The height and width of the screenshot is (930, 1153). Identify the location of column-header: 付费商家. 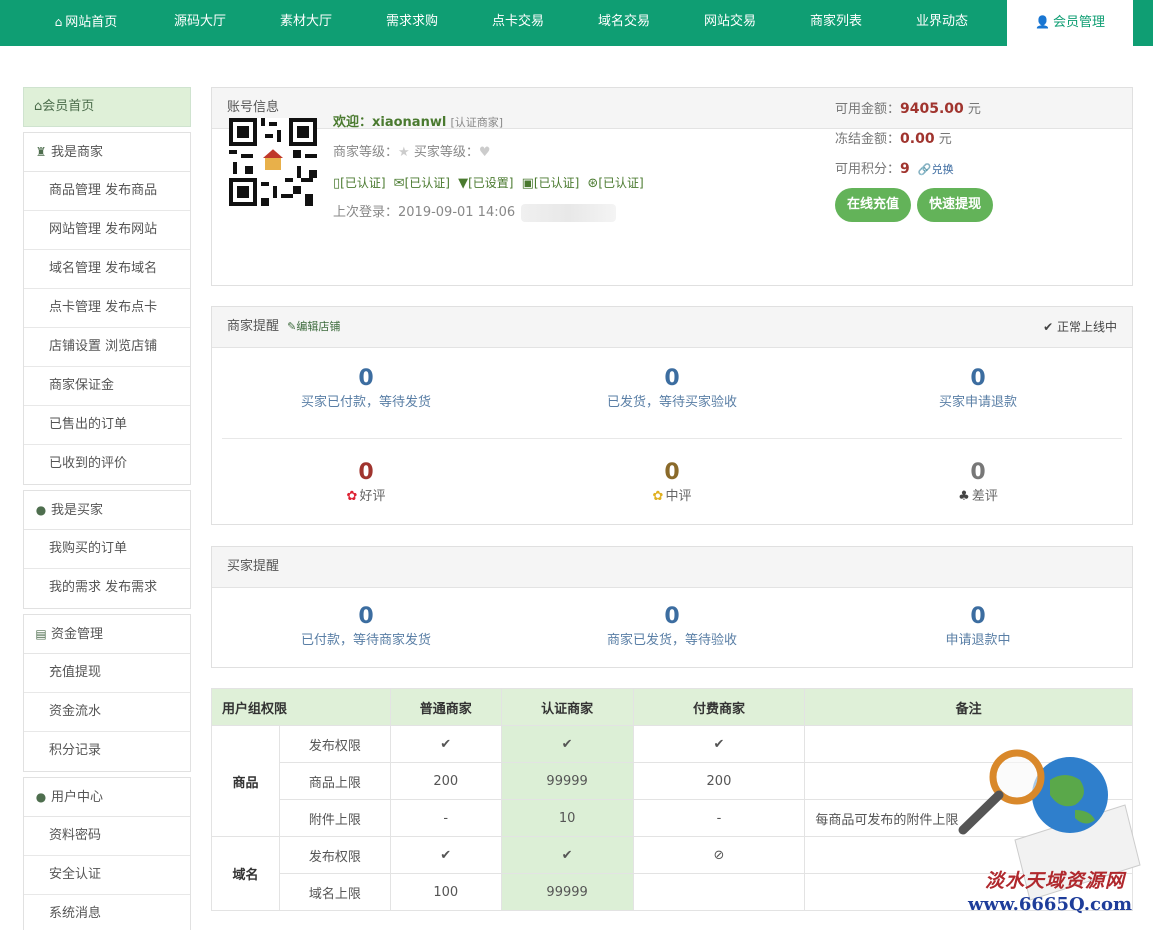
(719, 707).